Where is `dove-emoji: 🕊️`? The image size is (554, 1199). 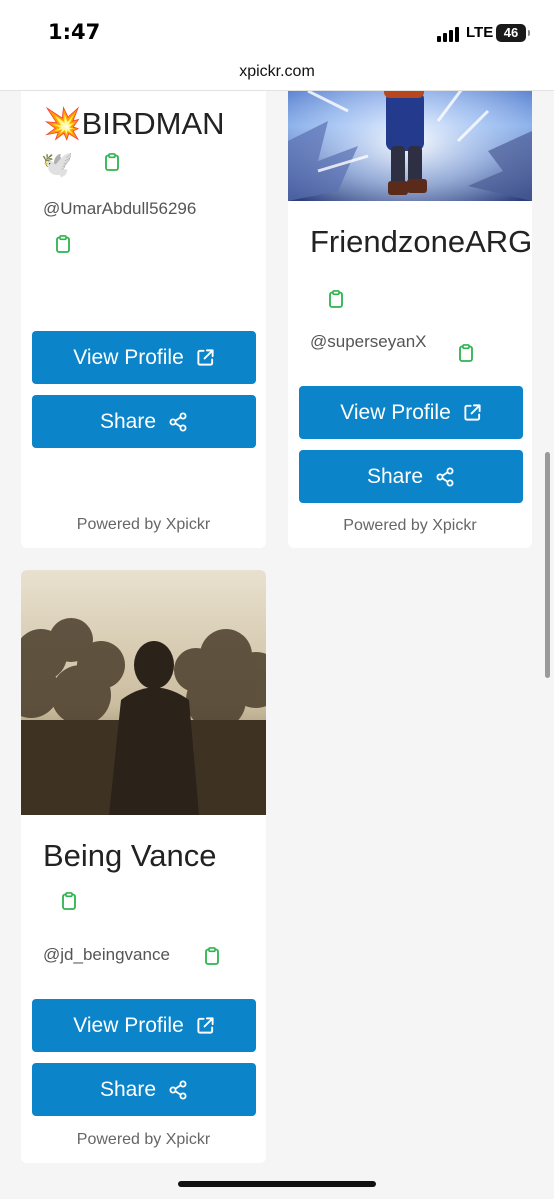
dove-emoji: 🕊️ is located at coordinates (57, 164).